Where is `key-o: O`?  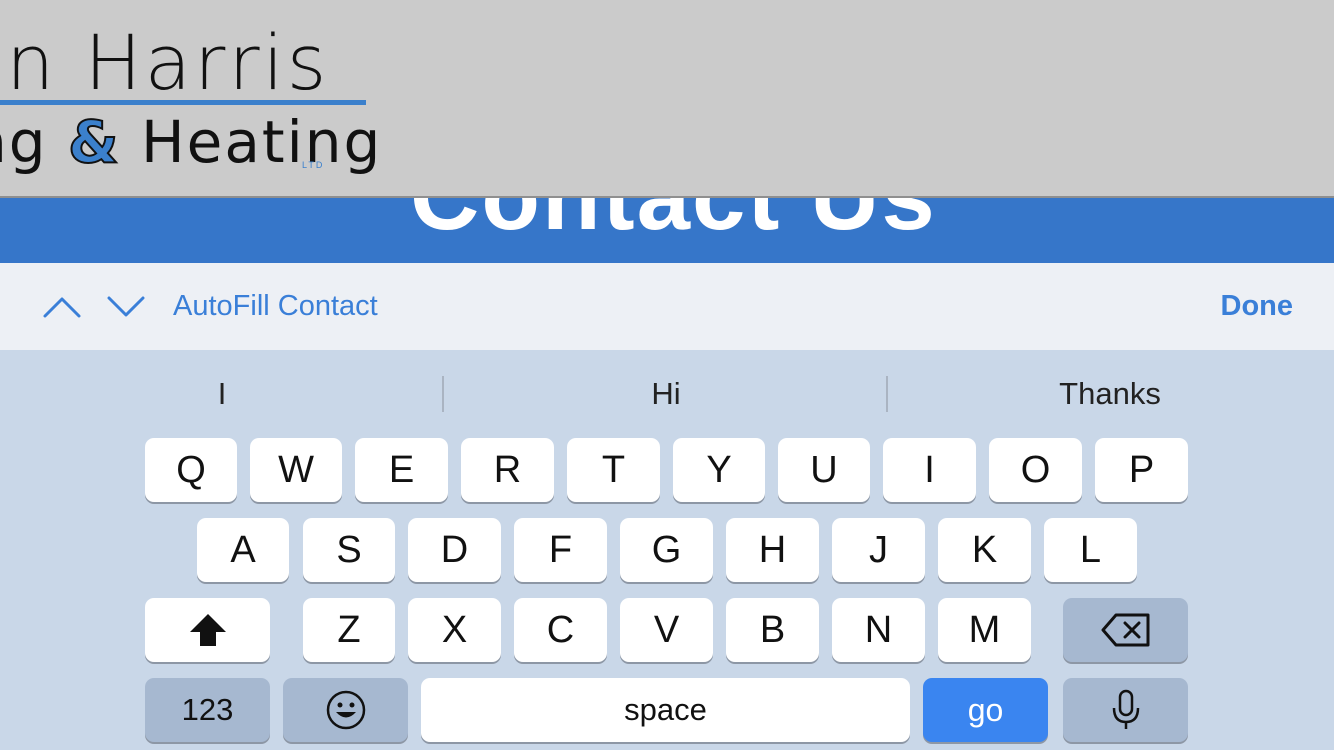
key-o: O is located at coordinates (1035, 470).